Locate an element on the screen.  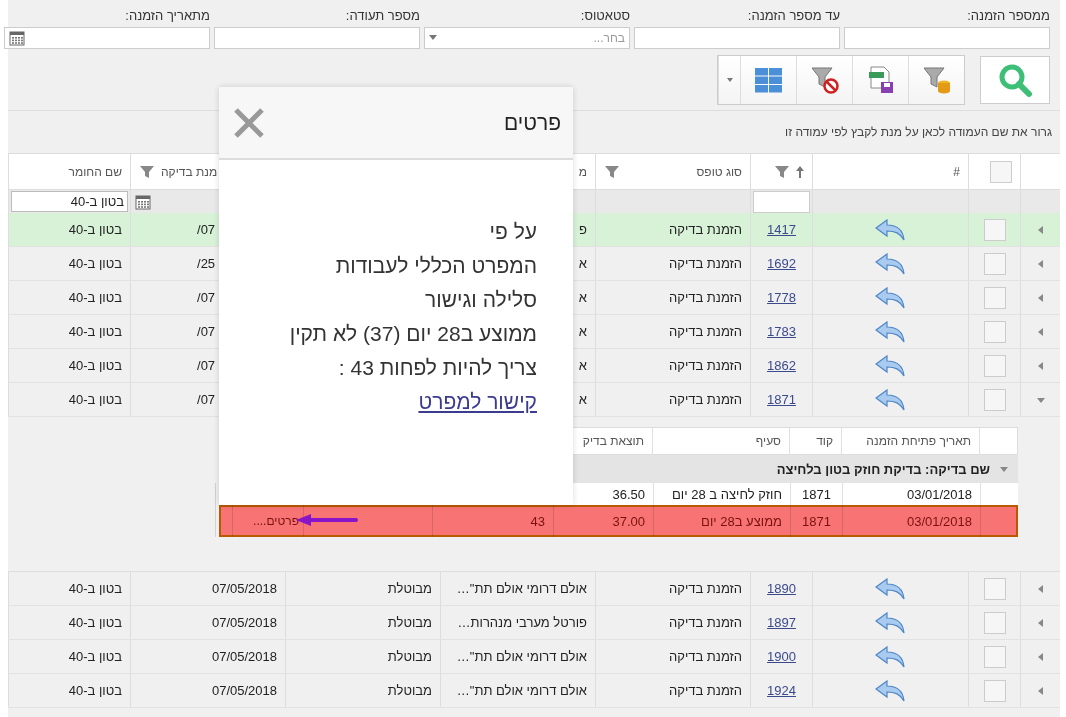
table-cell: 07/ is located at coordinates (206, 229).